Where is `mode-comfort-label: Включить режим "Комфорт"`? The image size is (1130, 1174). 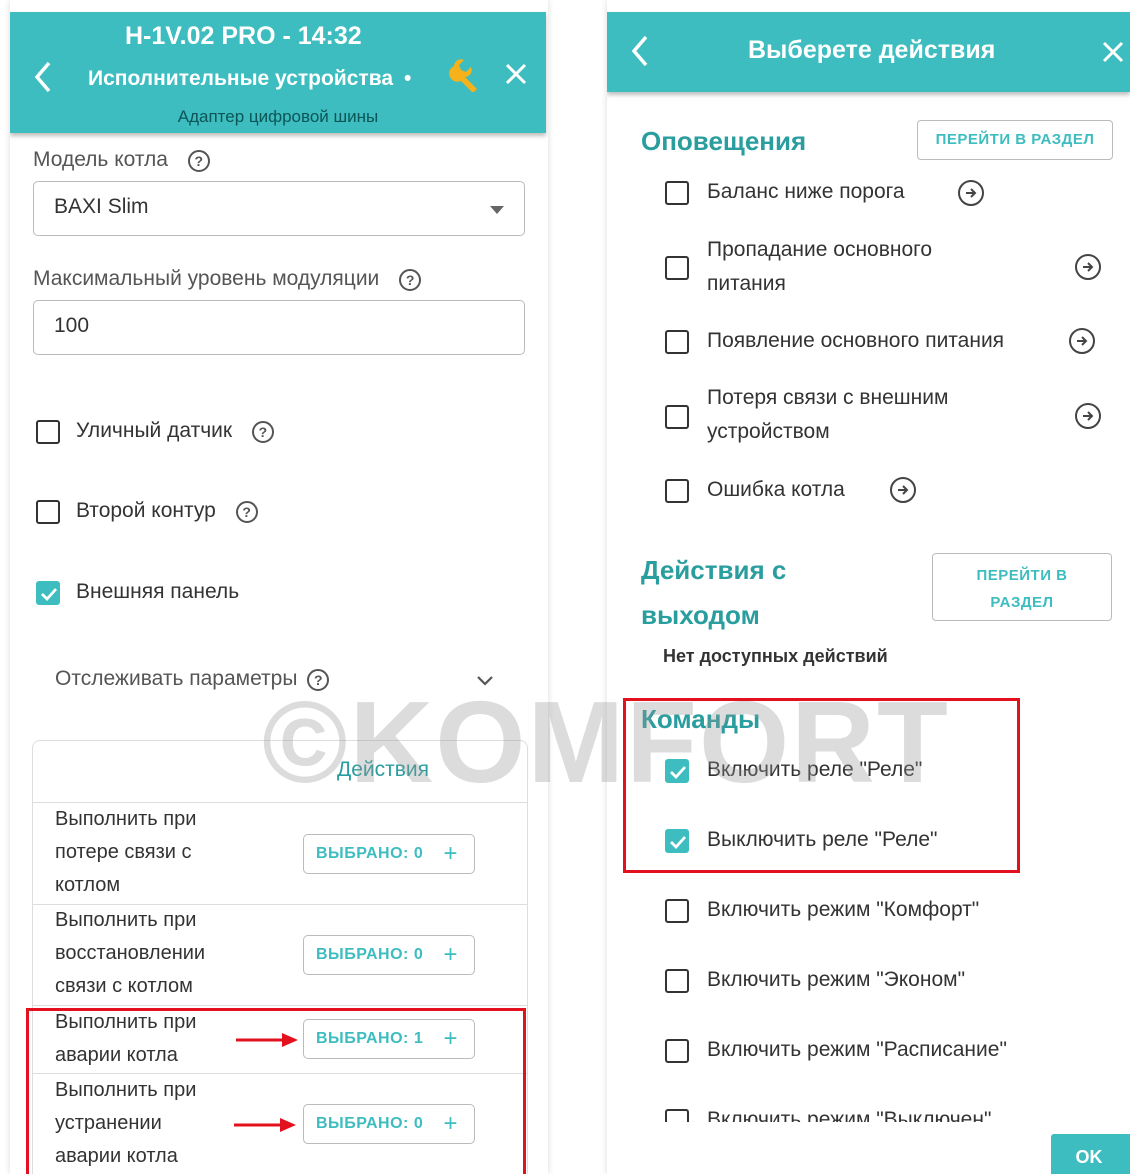
mode-comfort-label: Включить режим "Комфорт" is located at coordinates (843, 909).